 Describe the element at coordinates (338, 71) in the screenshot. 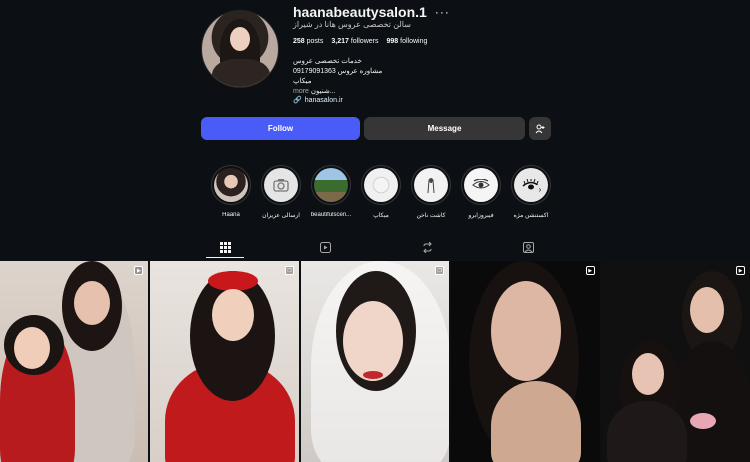

I see `bio-line: مشاوره عروس 09179091363` at that location.